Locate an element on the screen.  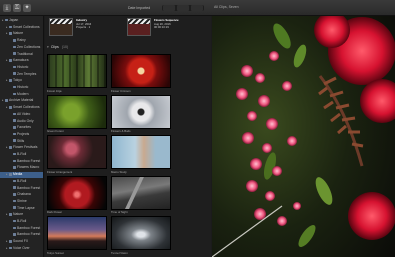
sidebar-item: Stills is located at coordinates (21, 142).